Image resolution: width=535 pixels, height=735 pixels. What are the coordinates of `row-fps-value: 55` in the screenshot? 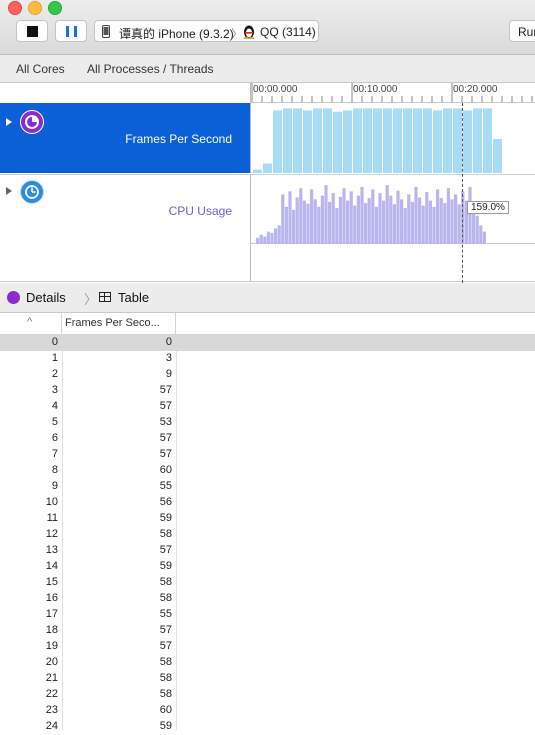 It's located at (165, 486).